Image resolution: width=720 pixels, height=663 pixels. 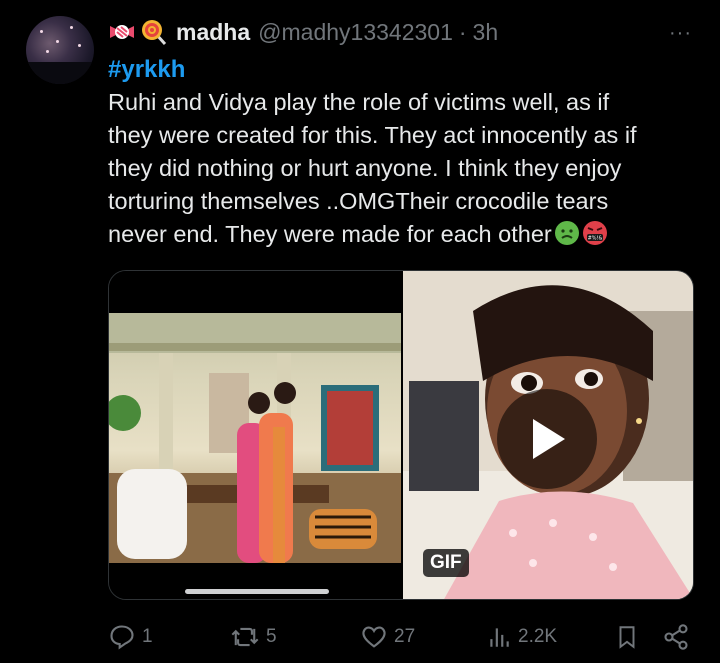 I want to click on avatar, so click(x=60, y=50).